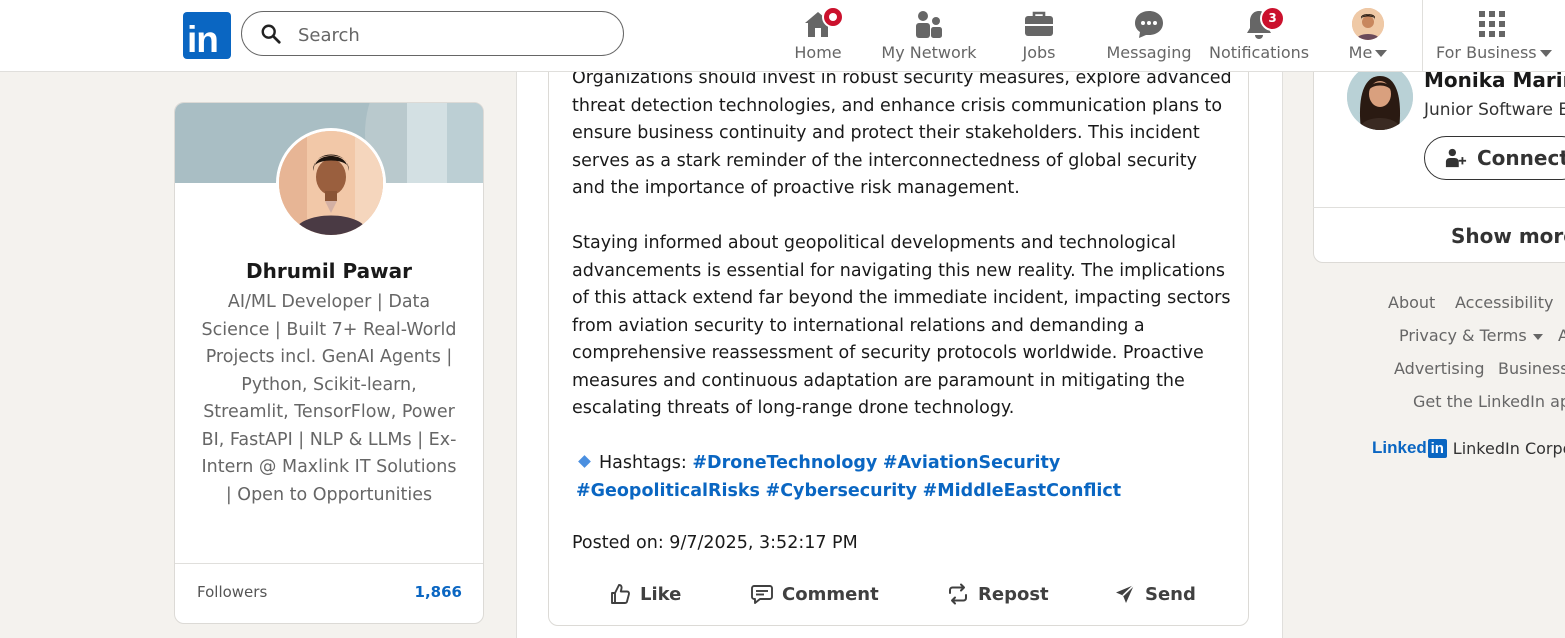 The height and width of the screenshot is (638, 1565). What do you see at coordinates (929, 24) in the screenshot?
I see `people-icon` at bounding box center [929, 24].